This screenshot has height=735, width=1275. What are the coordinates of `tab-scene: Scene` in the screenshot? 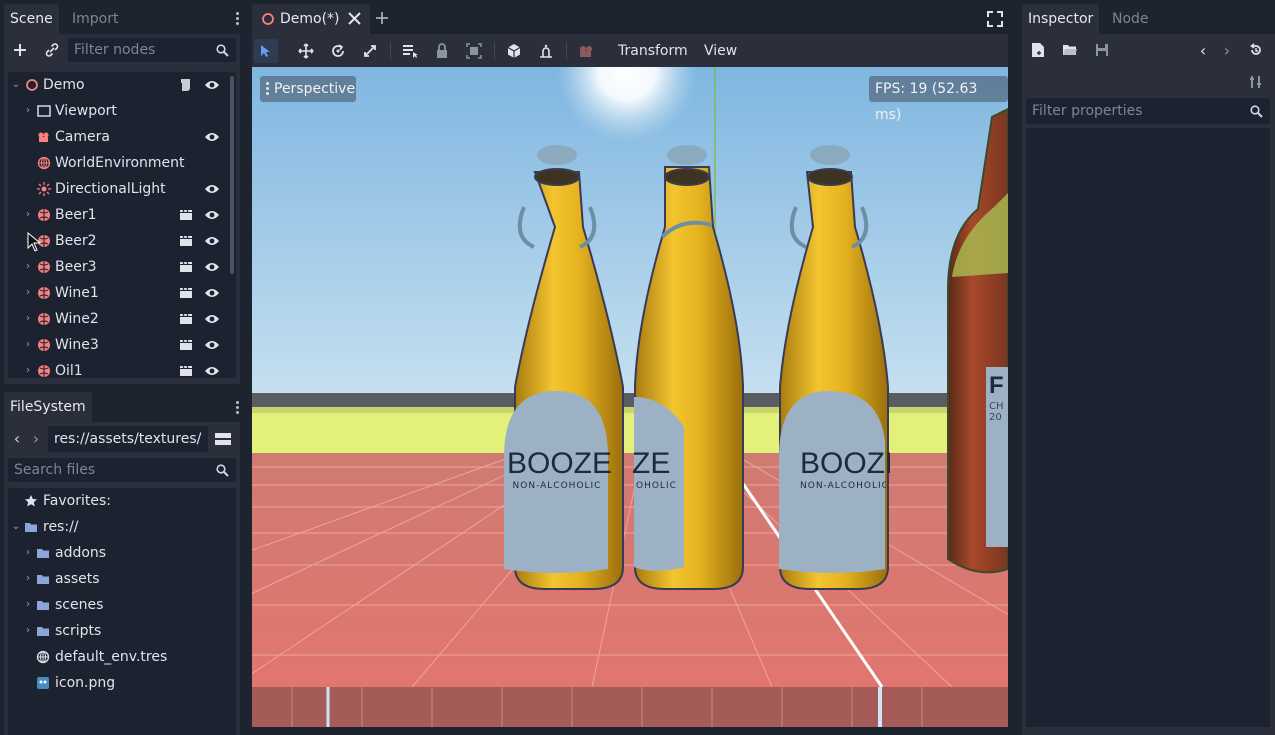 It's located at (31, 19).